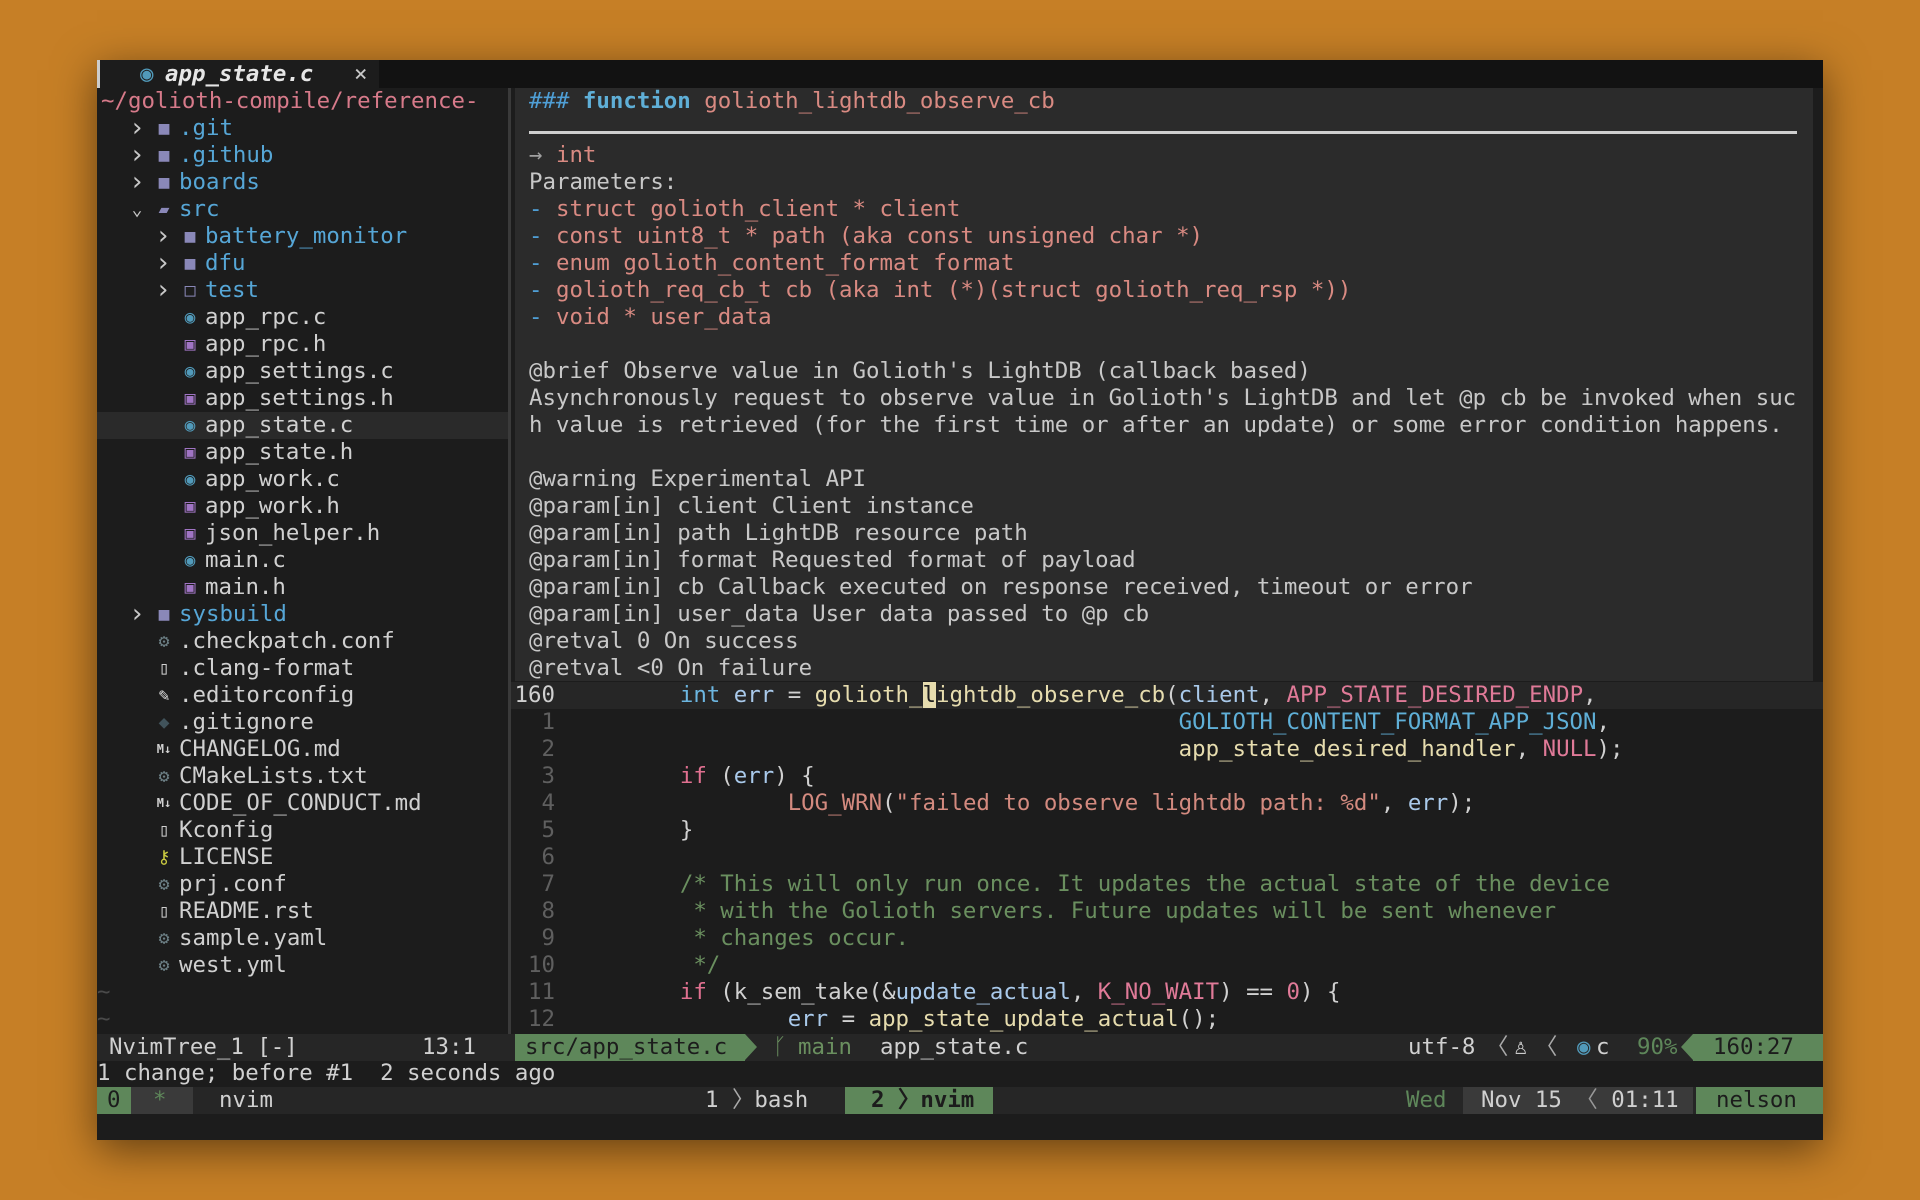 Image resolution: width=1920 pixels, height=1200 pixels. I want to click on tmux-date: Nov 15, so click(1521, 1100).